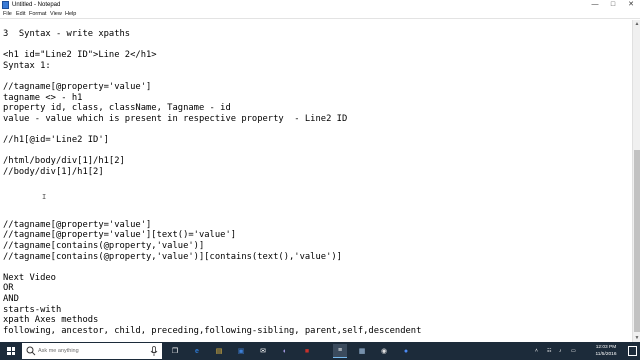 This screenshot has width=640, height=360. Describe the element at coordinates (43, 97) in the screenshot. I see `editor-line: tagname <> - h1` at that location.